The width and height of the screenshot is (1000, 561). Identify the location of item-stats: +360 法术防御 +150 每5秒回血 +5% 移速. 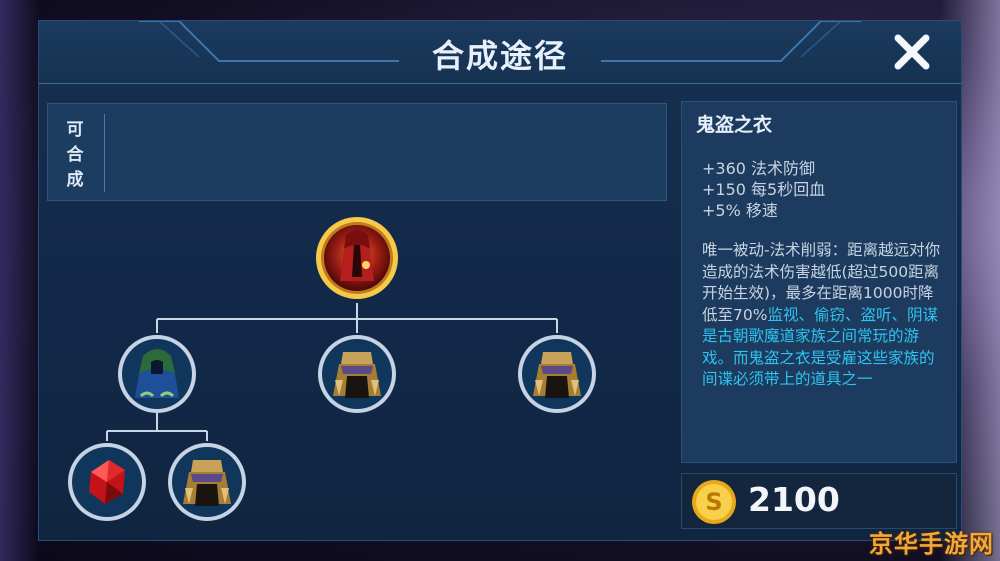
(763, 189).